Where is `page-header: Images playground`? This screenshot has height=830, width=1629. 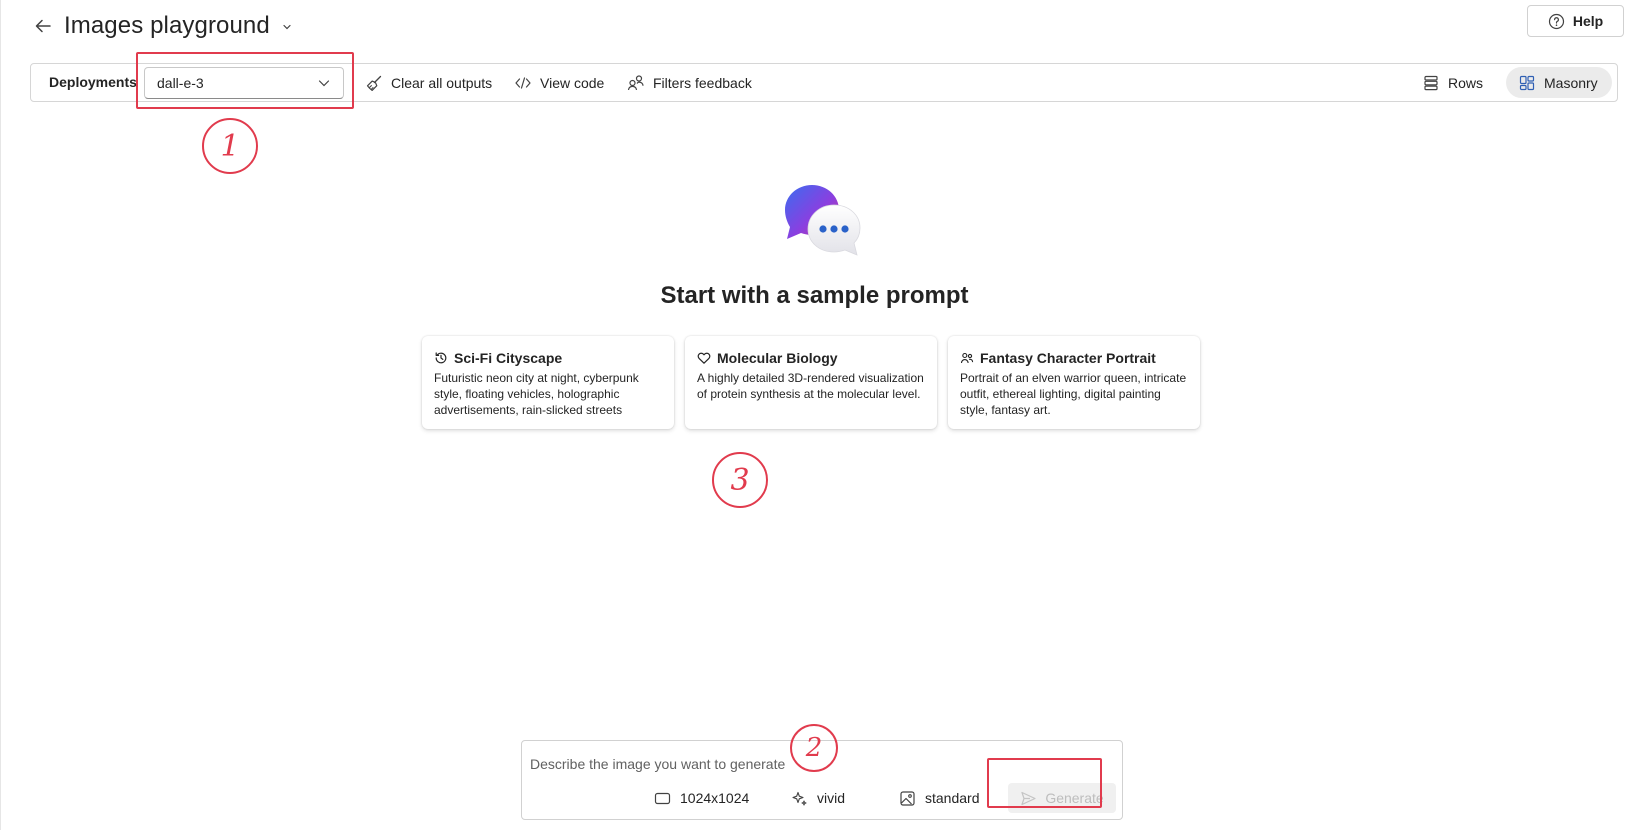
page-header: Images playground is located at coordinates (163, 26).